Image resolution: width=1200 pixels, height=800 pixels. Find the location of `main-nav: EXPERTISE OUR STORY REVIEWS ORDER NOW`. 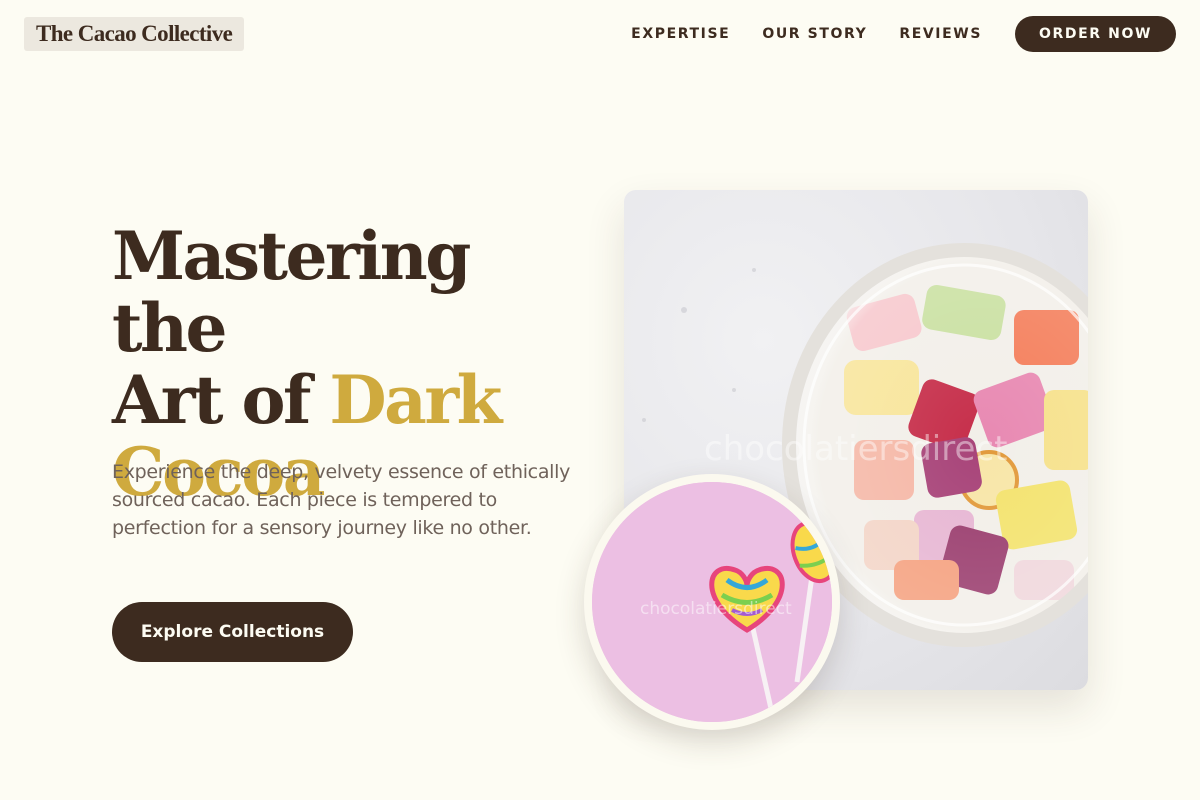

main-nav: EXPERTISE OUR STORY REVIEWS ORDER NOW is located at coordinates (903, 34).